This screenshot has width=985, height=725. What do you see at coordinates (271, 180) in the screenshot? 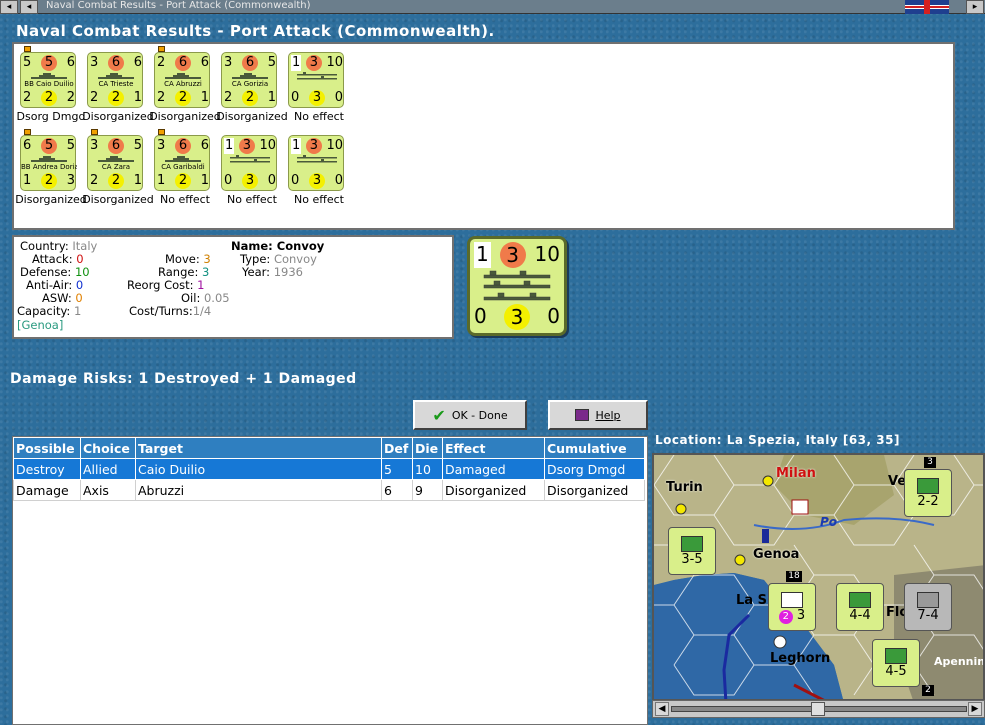
I see `counter-bot-right: 0` at bounding box center [271, 180].